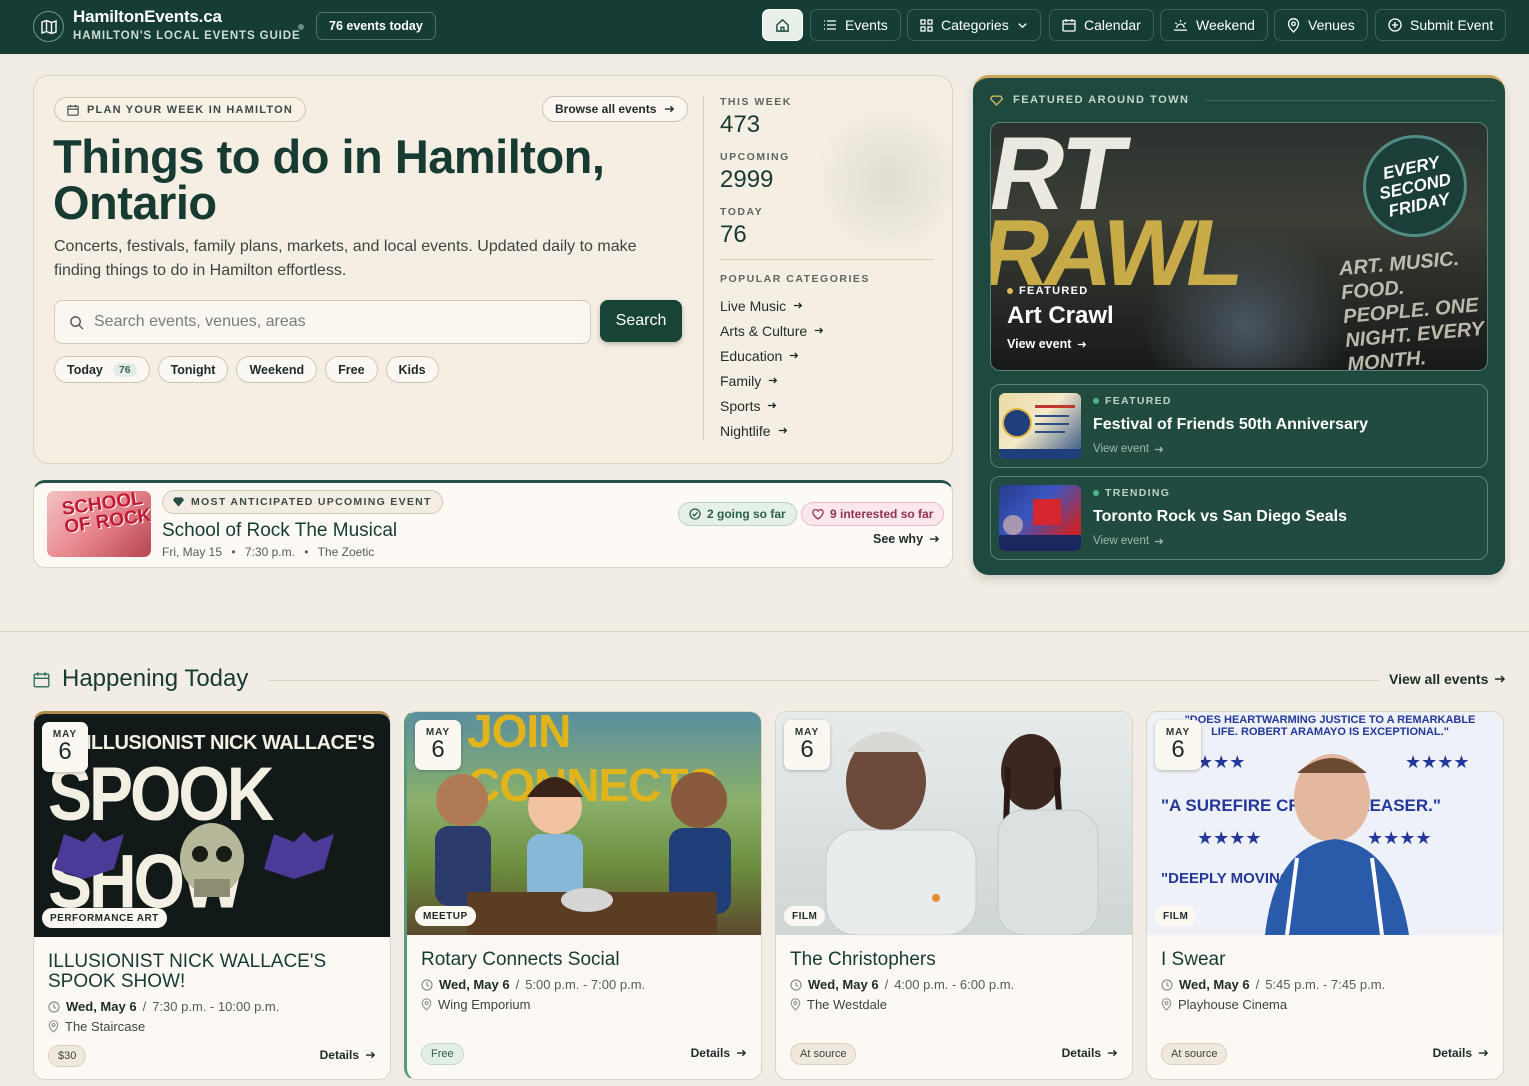 This screenshot has width=1529, height=1086. Describe the element at coordinates (954, 984) in the screenshot. I see `event-hours: 4:00 p.m. - 6:00 p.m.` at that location.